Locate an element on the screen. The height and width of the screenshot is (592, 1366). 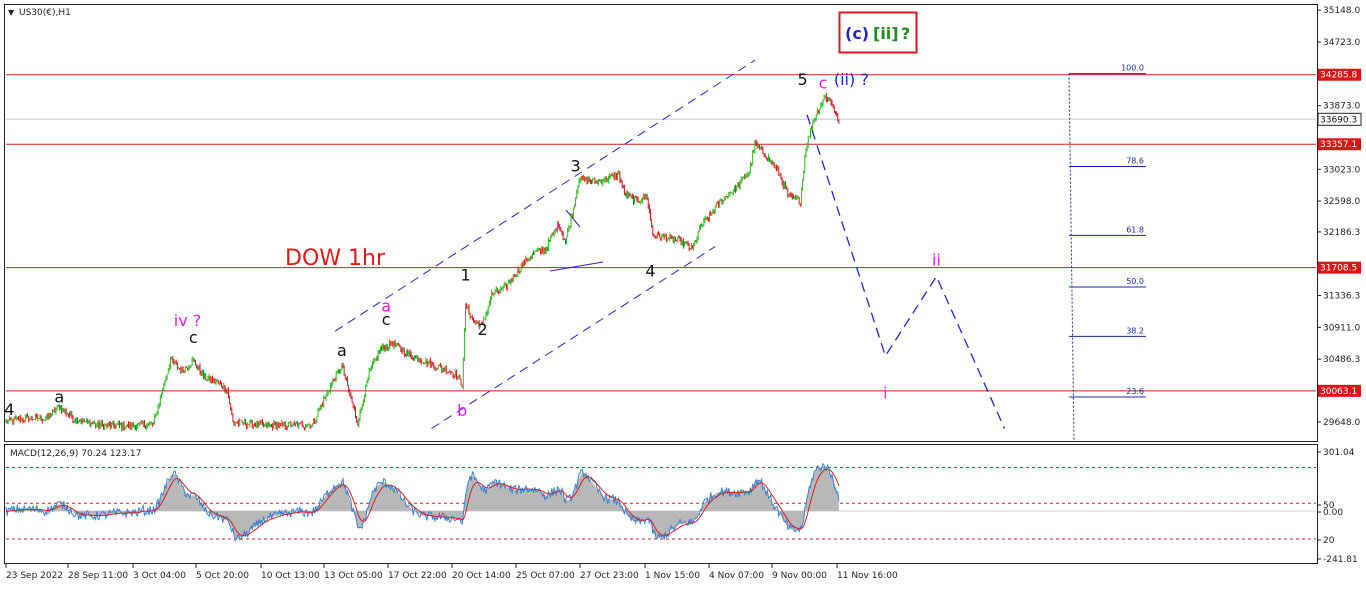
scenario-box-c: (c) is located at coordinates (857, 33).